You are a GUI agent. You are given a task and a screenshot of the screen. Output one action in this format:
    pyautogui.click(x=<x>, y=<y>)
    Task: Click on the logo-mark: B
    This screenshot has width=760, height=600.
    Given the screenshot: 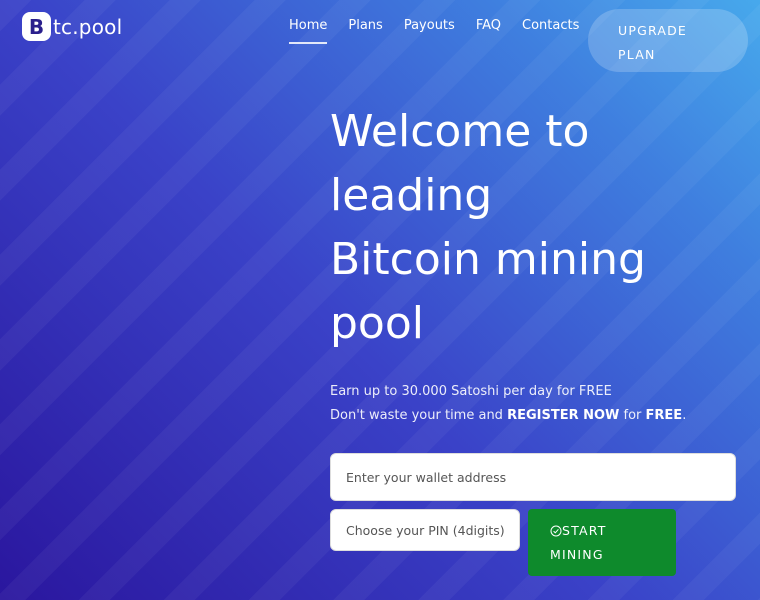 What is the action you would take?
    pyautogui.click(x=36, y=26)
    